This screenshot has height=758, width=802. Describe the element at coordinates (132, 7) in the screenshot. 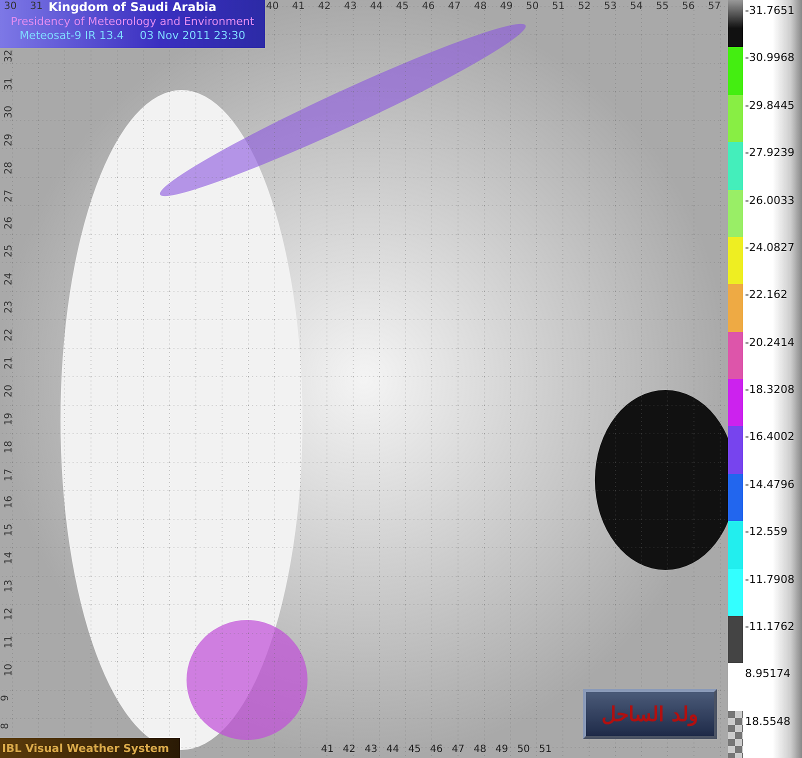

I see `title: Kingdom of Saudi Arabia` at that location.